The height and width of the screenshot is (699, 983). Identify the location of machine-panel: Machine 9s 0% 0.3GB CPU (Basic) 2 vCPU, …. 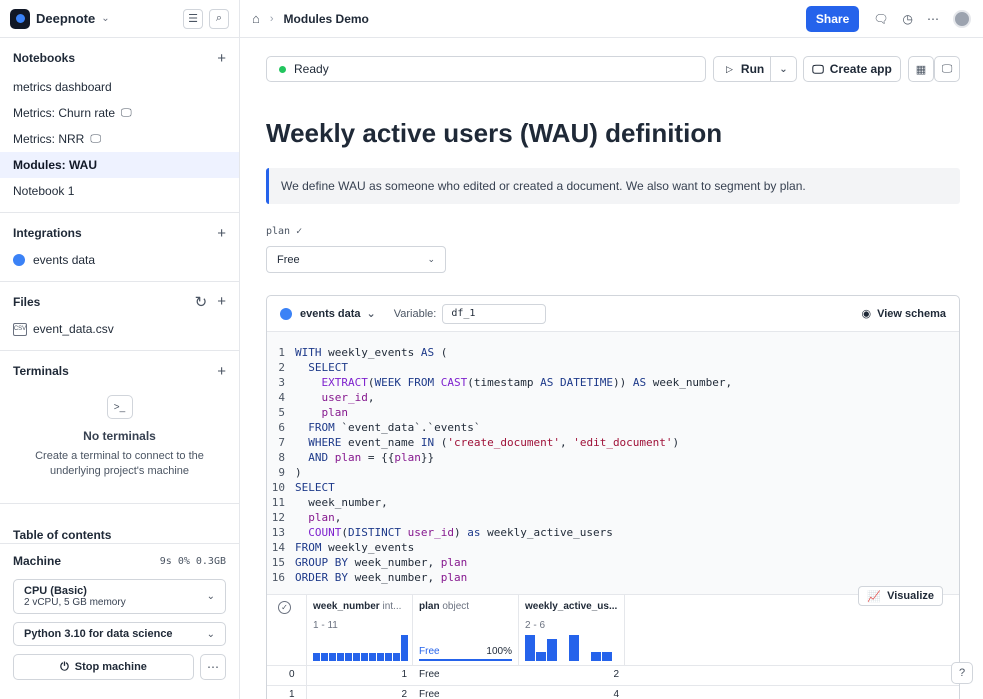
(119, 616).